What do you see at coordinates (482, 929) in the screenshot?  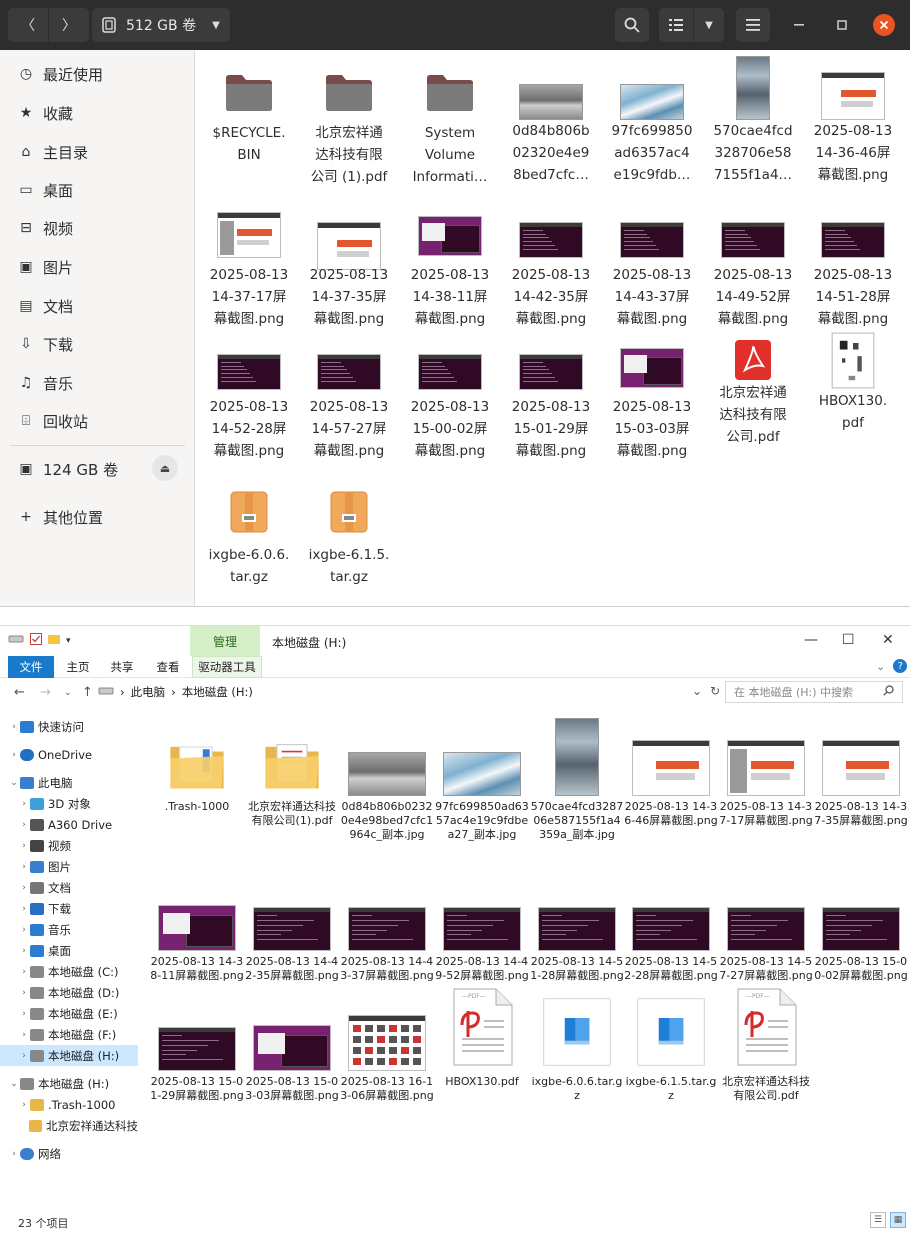 I see `terminal-screenshot-thumbnail` at bounding box center [482, 929].